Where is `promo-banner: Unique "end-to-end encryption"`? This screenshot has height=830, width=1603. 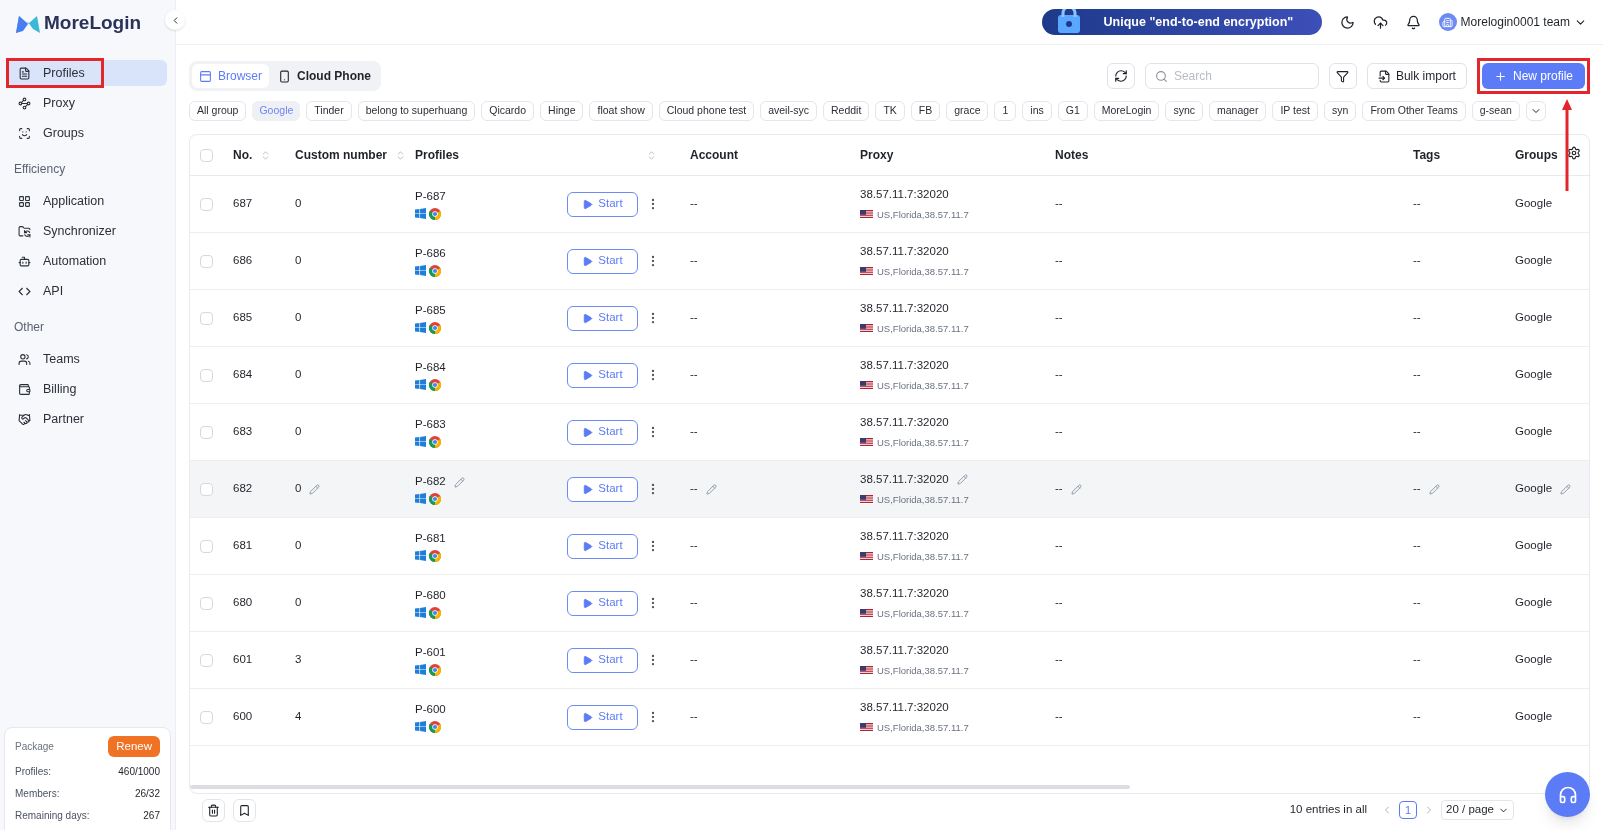 promo-banner: Unique "end-to-end encryption" is located at coordinates (1181, 22).